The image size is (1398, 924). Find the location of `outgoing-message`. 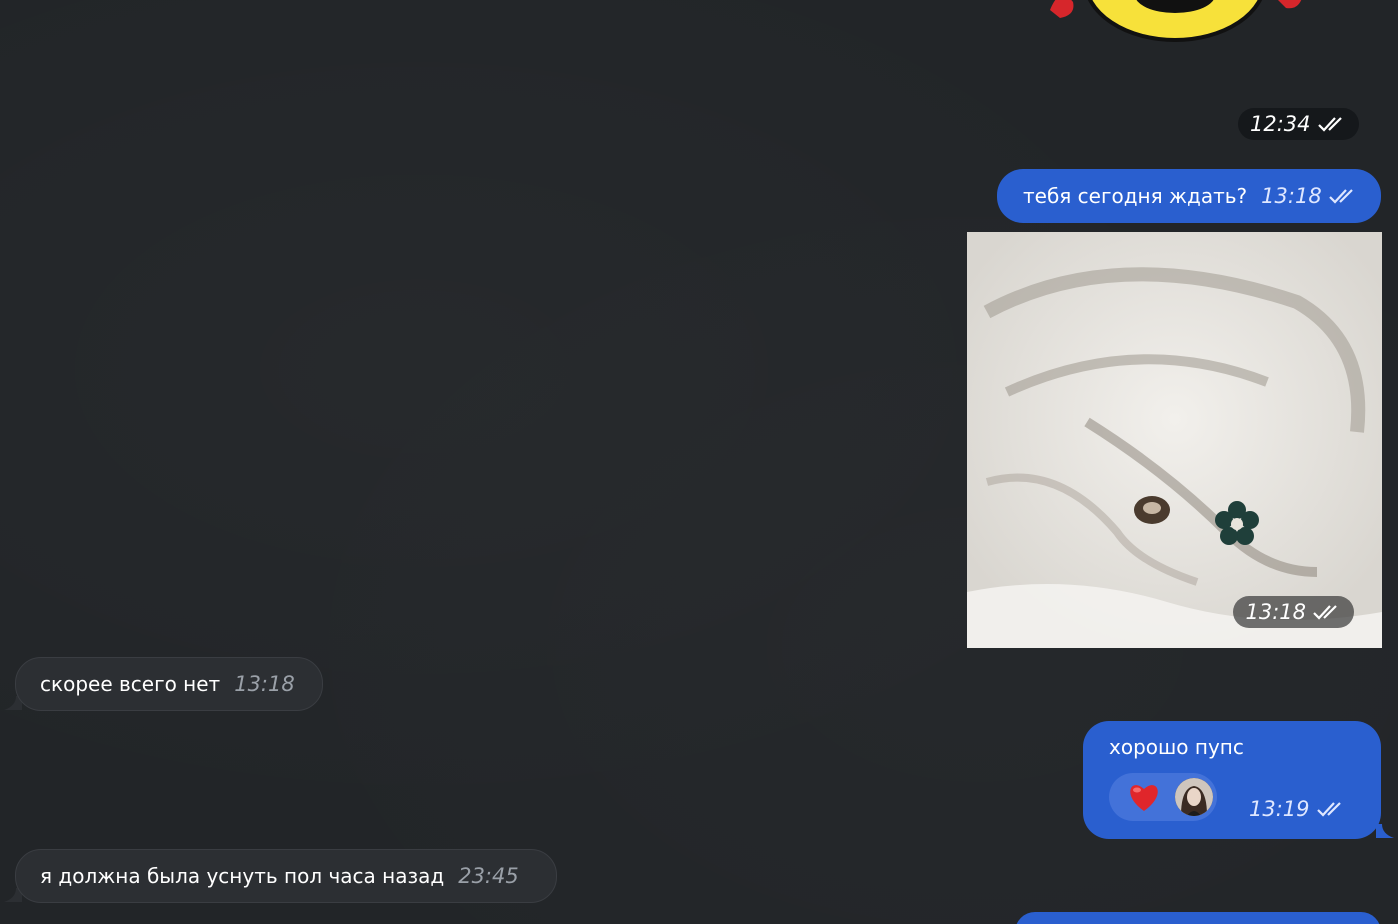

outgoing-message is located at coordinates (1198, 918).